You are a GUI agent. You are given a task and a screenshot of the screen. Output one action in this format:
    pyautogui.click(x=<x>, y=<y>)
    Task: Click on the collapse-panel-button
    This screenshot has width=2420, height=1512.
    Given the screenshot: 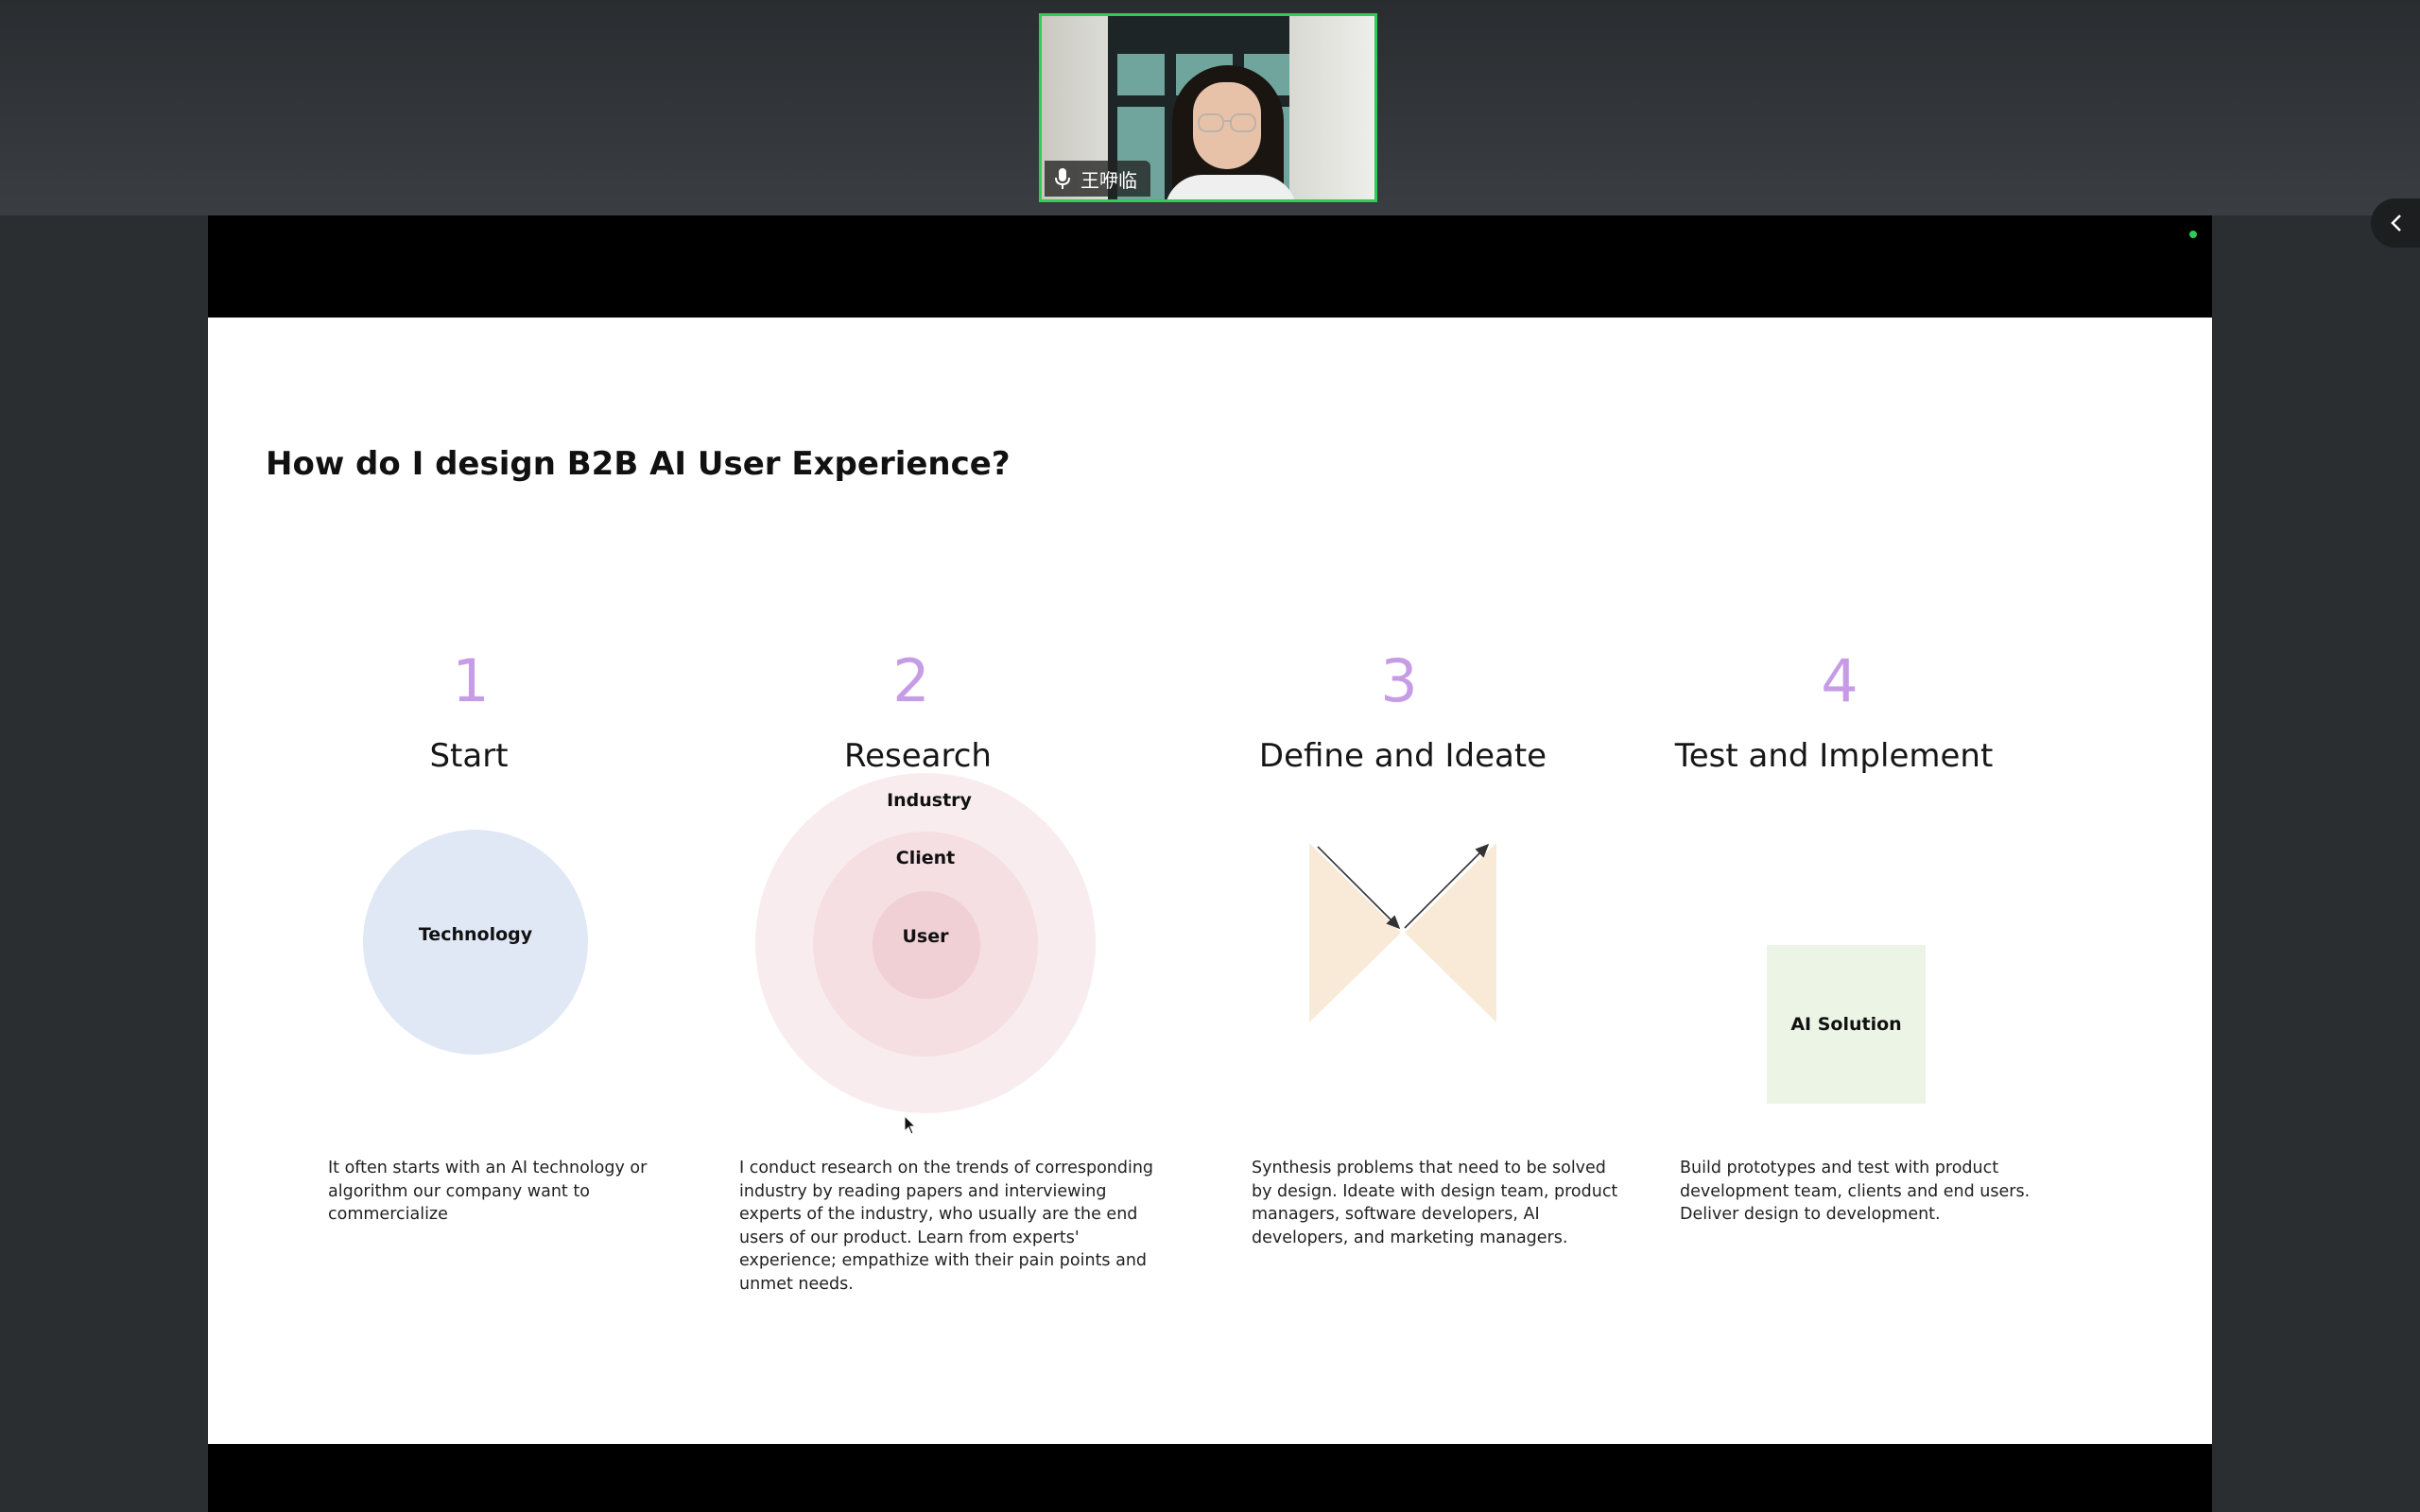 What is the action you would take?
    pyautogui.click(x=2395, y=223)
    